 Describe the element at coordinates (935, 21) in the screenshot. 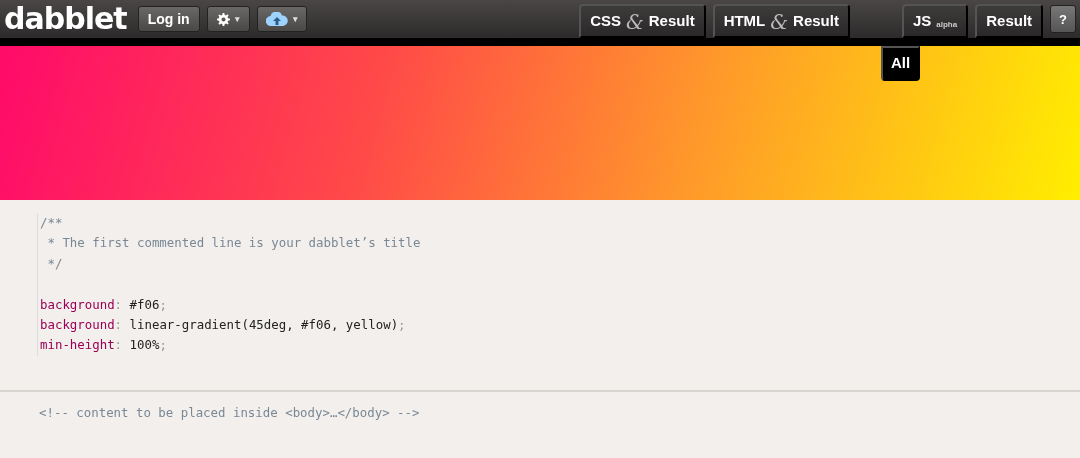

I see `view-tab: JS$_{alpha}$` at that location.